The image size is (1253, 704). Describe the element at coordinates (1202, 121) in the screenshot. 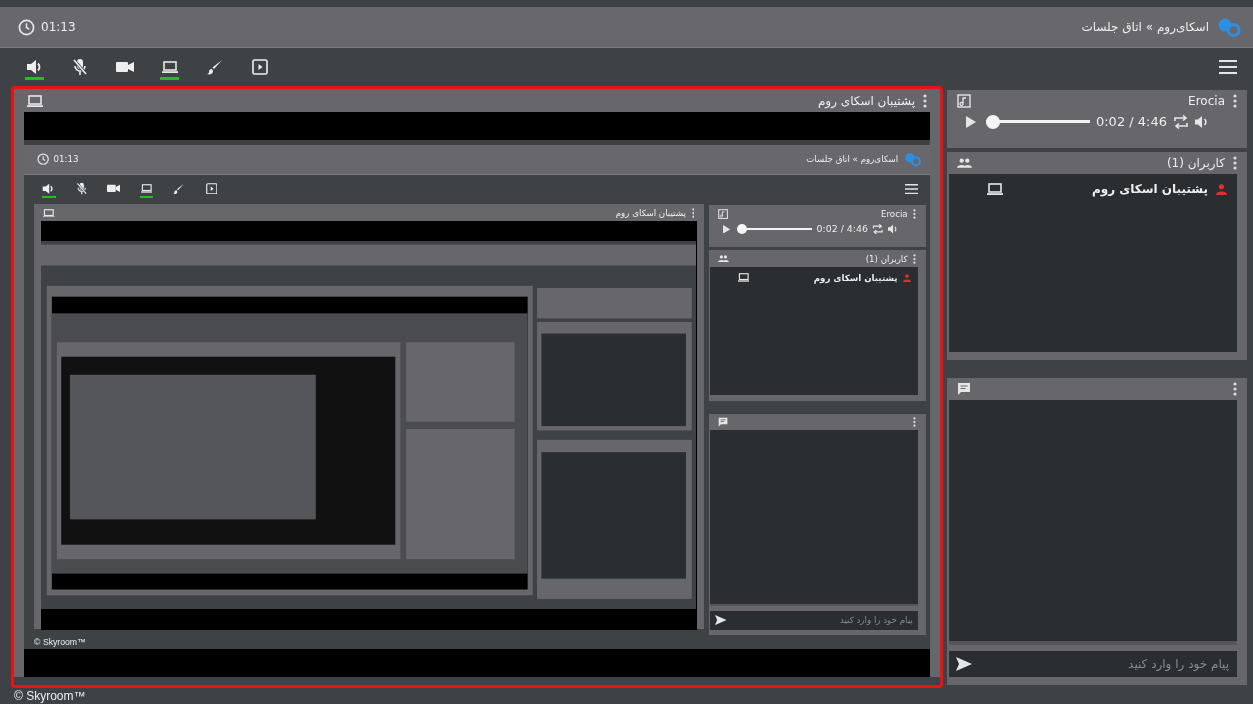

I see `volume-icon` at that location.